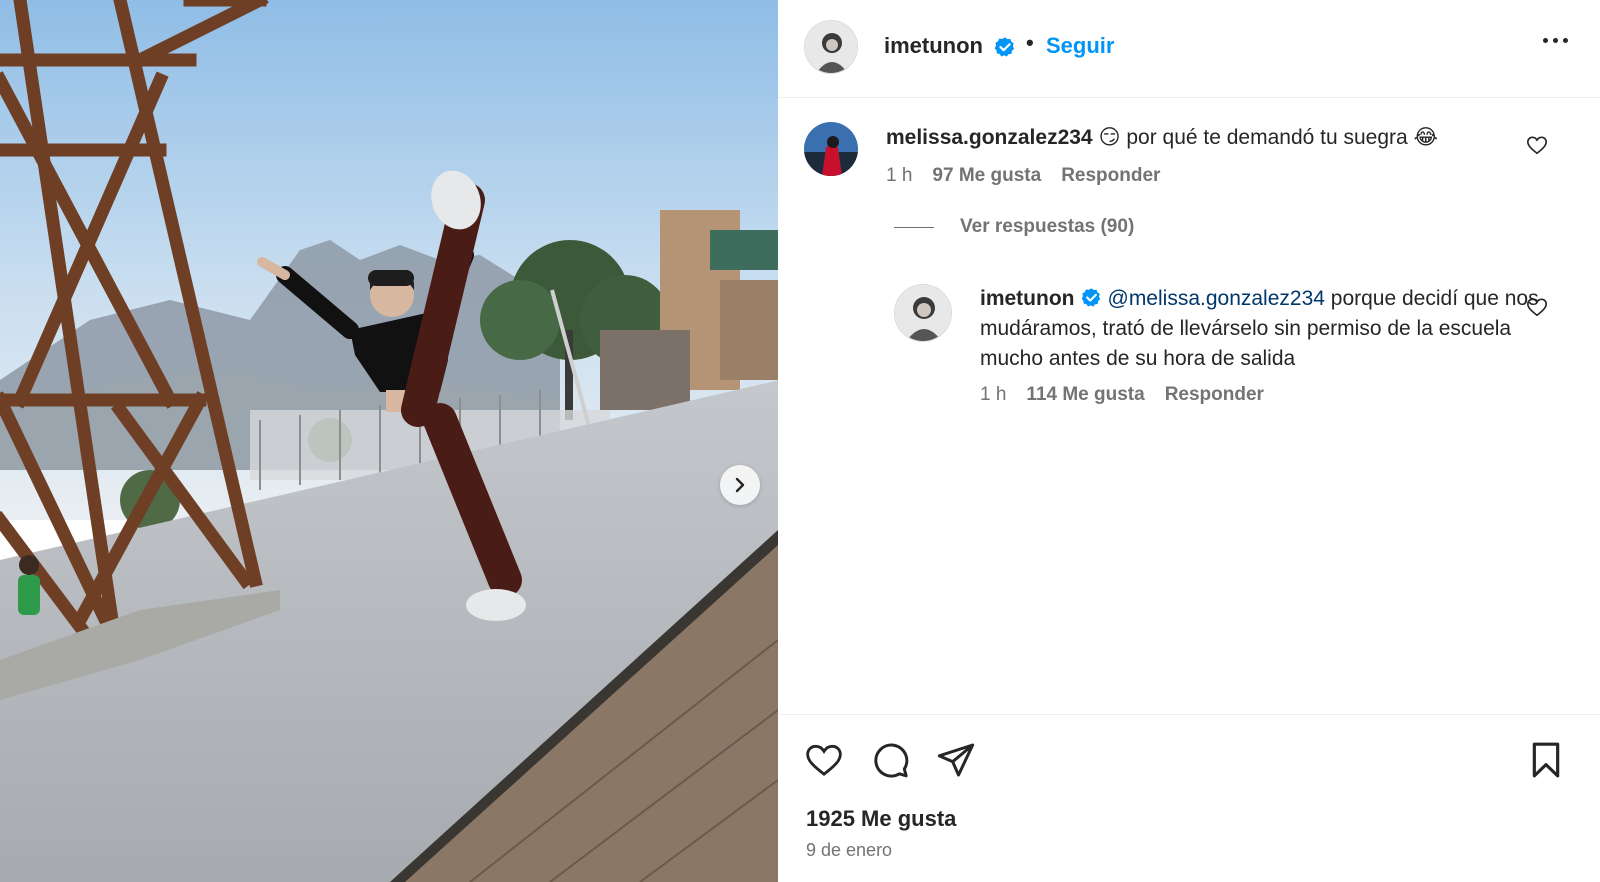 This screenshot has height=882, width=1600. I want to click on author-username: imetunon, so click(933, 46).